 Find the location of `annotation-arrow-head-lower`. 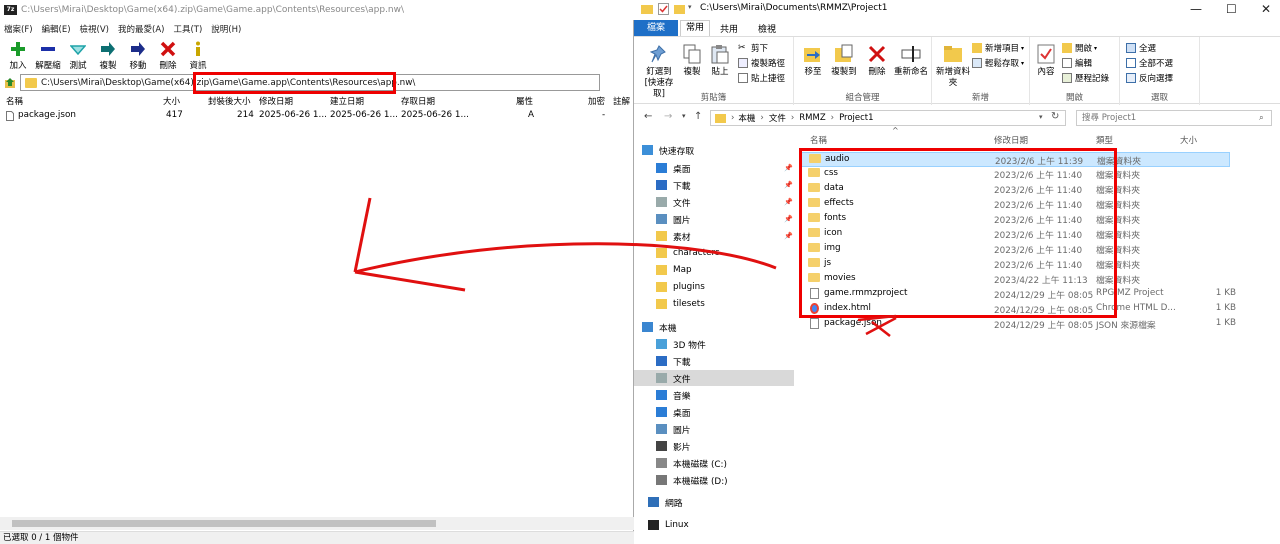

annotation-arrow-head-lower is located at coordinates (410, 281).